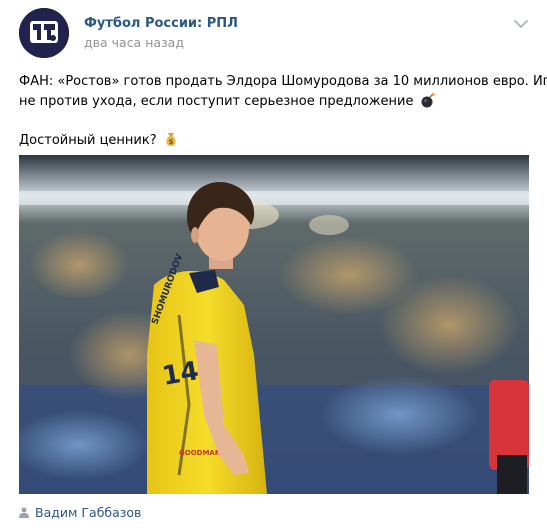 The height and width of the screenshot is (528, 547). What do you see at coordinates (180, 374) in the screenshot?
I see `jersey-number: 14` at bounding box center [180, 374].